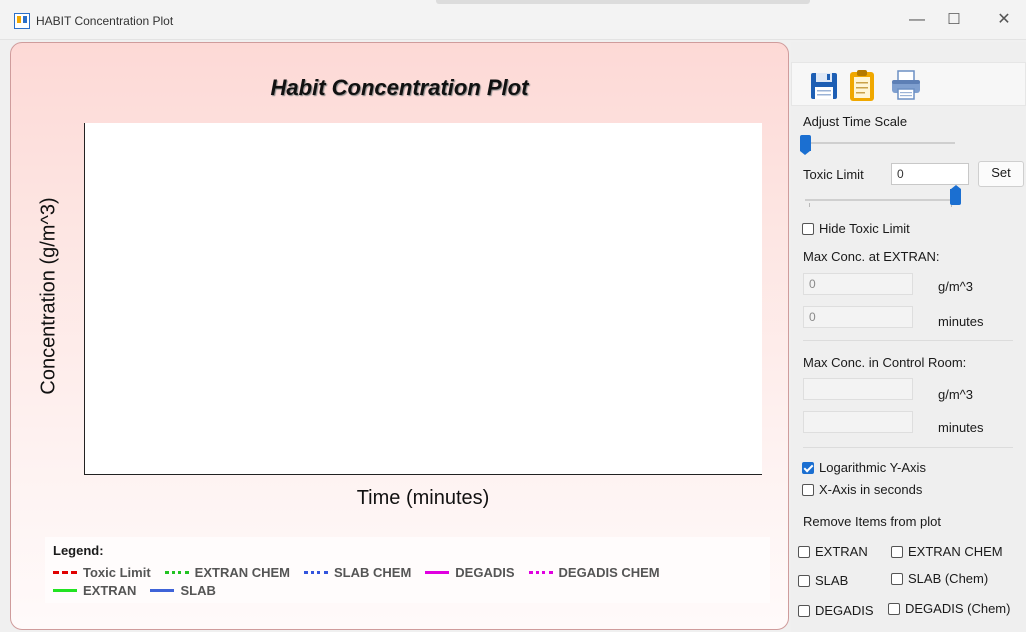 The height and width of the screenshot is (632, 1026). Describe the element at coordinates (183, 590) in the screenshot. I see `legend-item-slab: SLAB` at that location.